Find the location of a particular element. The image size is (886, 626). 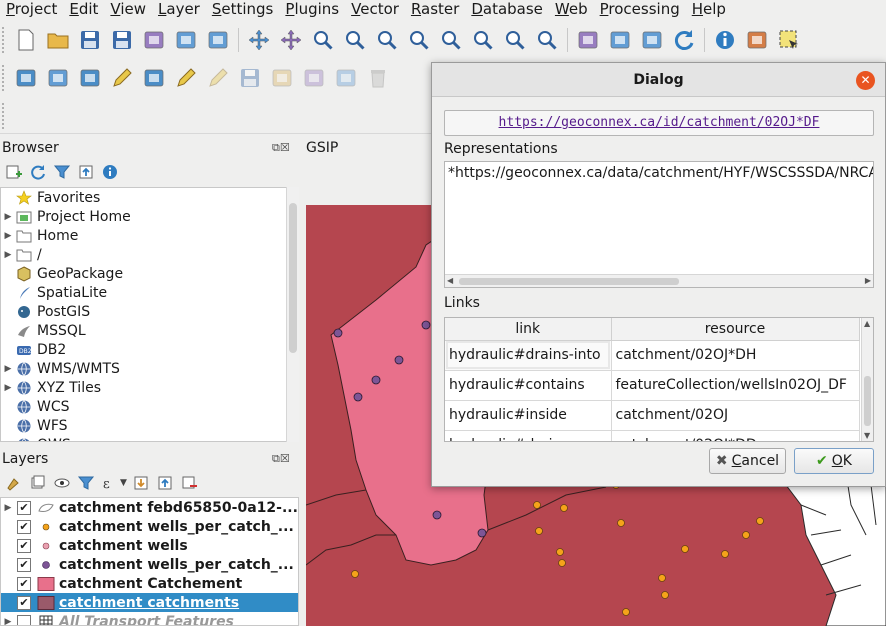

dialog-titlebar: Dialog is located at coordinates (658, 80).